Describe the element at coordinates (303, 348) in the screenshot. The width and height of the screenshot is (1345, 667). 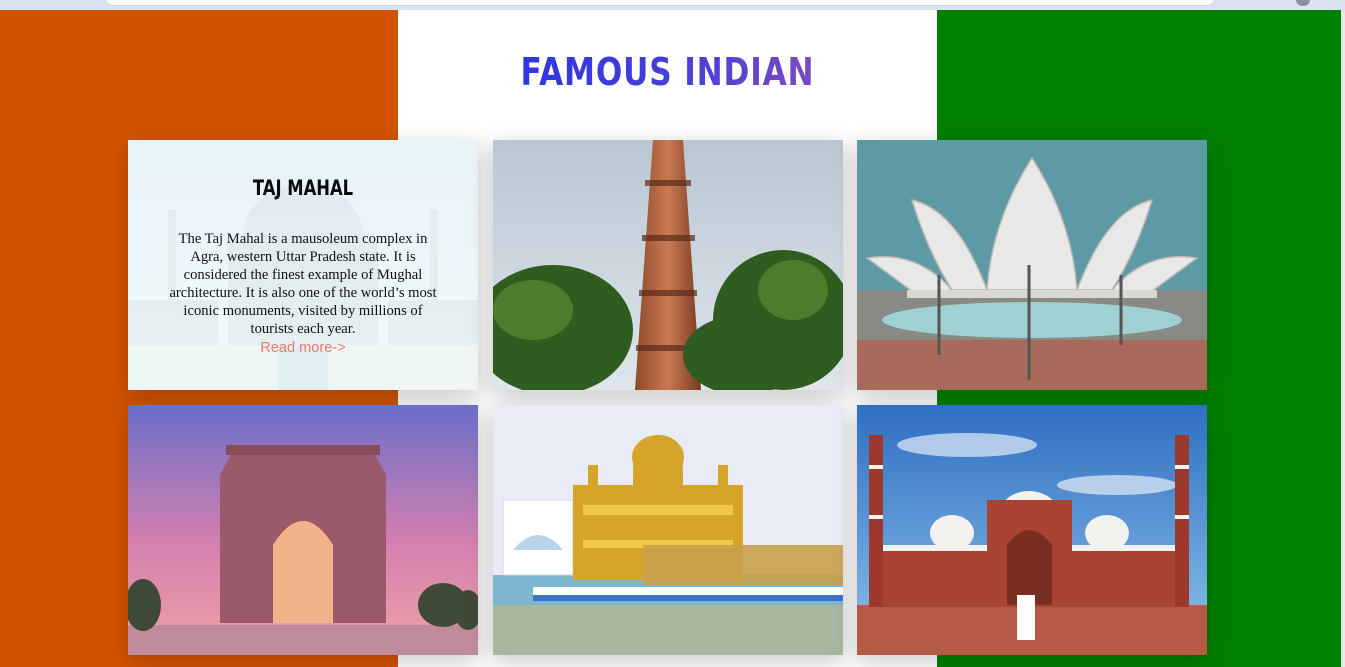
I see `read-more-link: Read more->` at that location.